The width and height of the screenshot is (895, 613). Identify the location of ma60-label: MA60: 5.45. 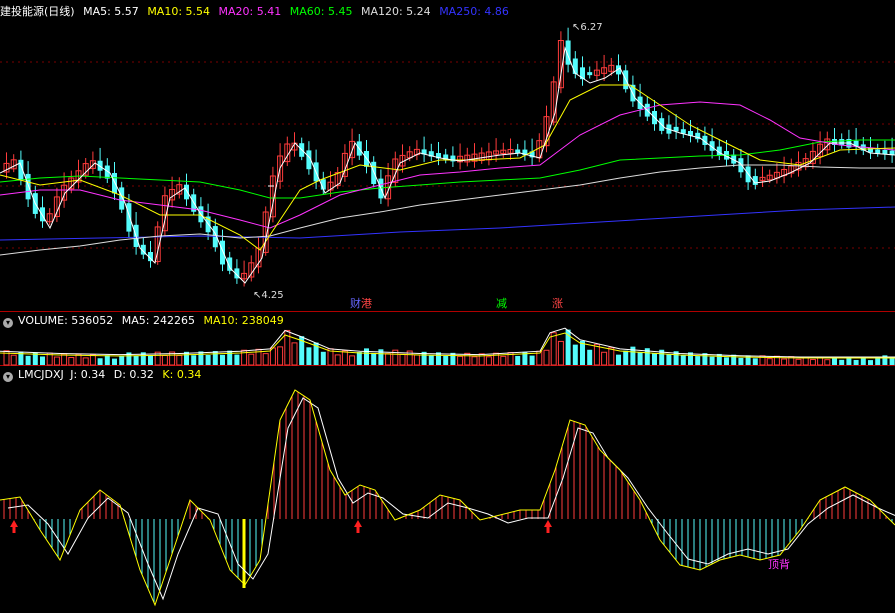
(321, 11).